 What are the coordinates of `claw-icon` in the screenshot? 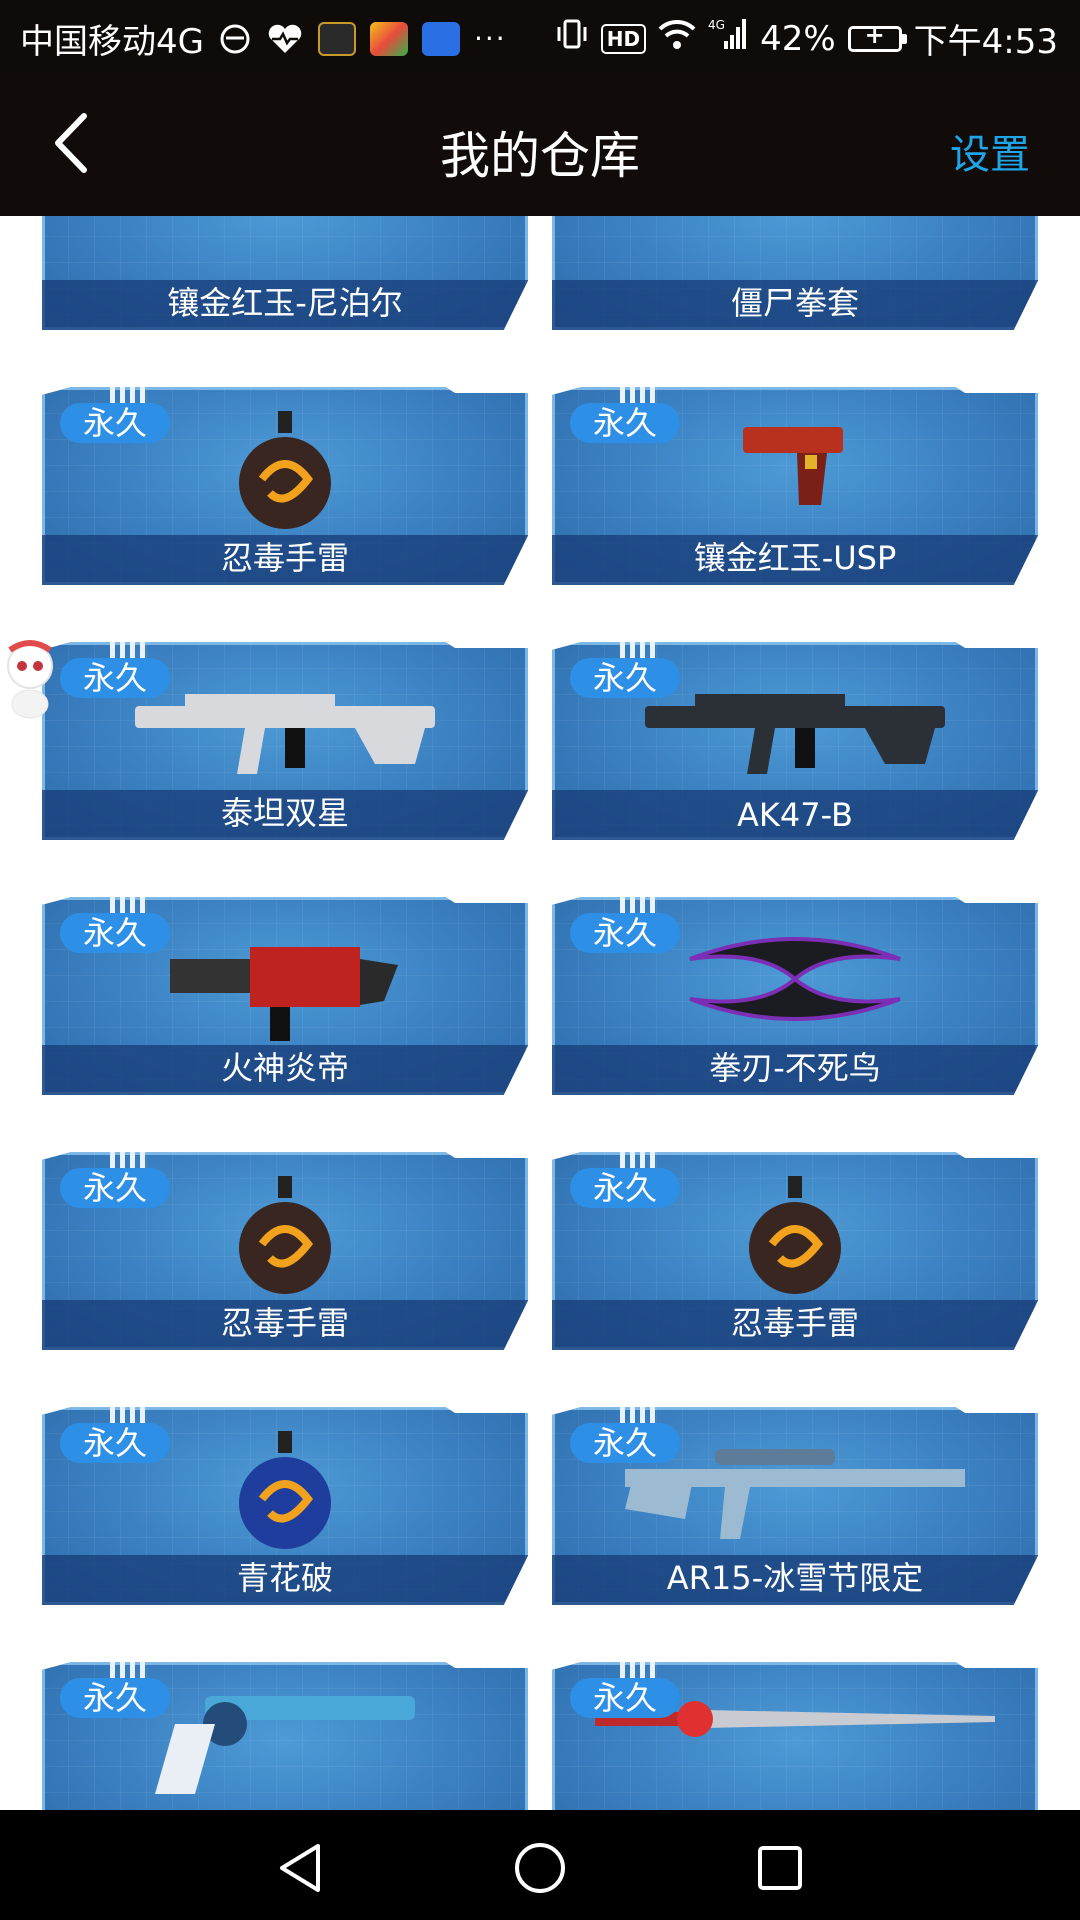 It's located at (795, 217).